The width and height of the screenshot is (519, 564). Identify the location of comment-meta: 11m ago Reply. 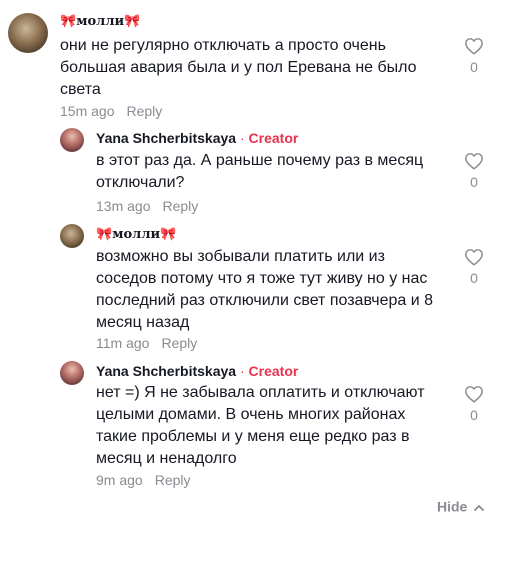
(146, 343).